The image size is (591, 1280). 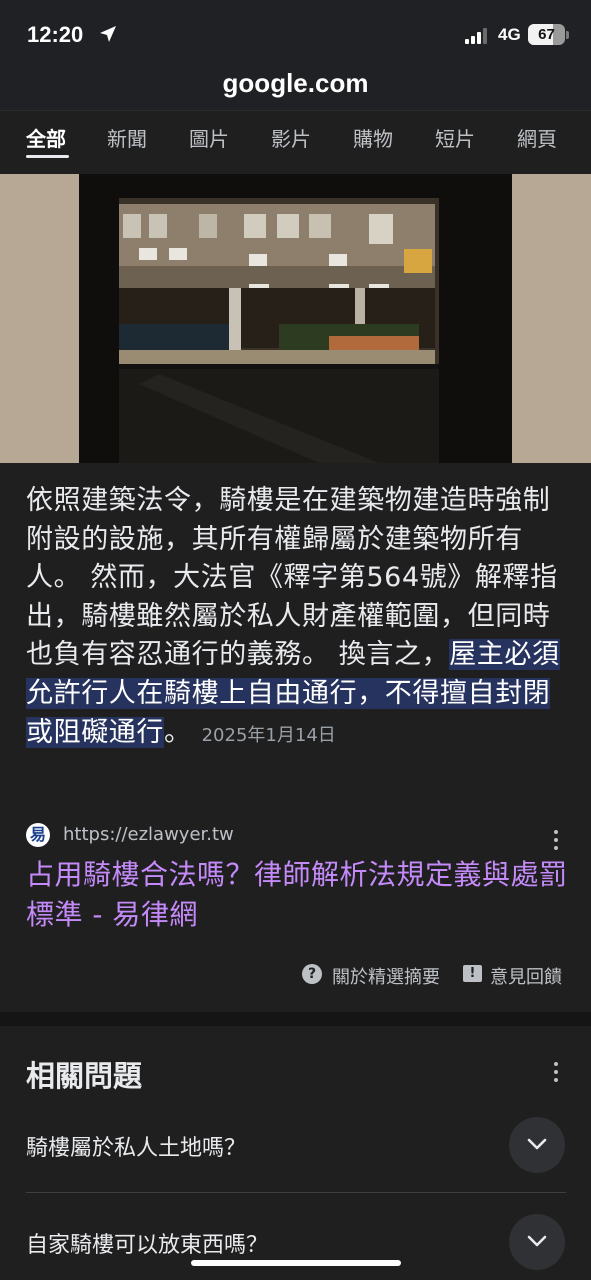 I want to click on url-bar: google.com, so click(x=295, y=86).